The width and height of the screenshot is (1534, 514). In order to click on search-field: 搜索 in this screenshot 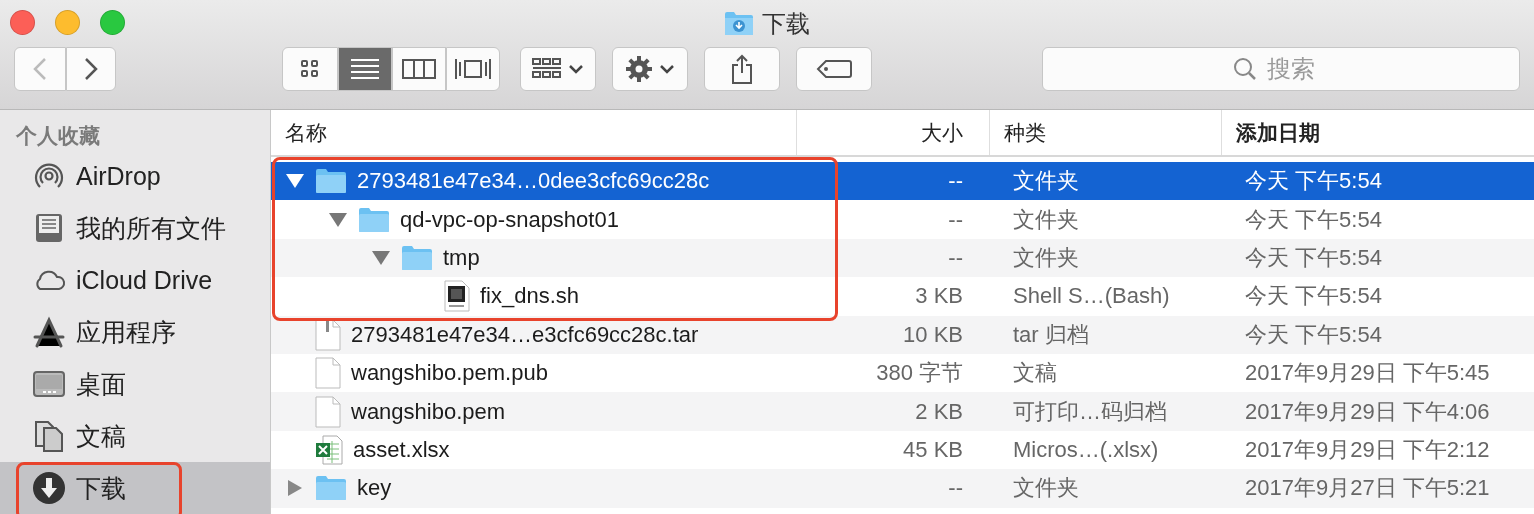, I will do `click(1297, 69)`.